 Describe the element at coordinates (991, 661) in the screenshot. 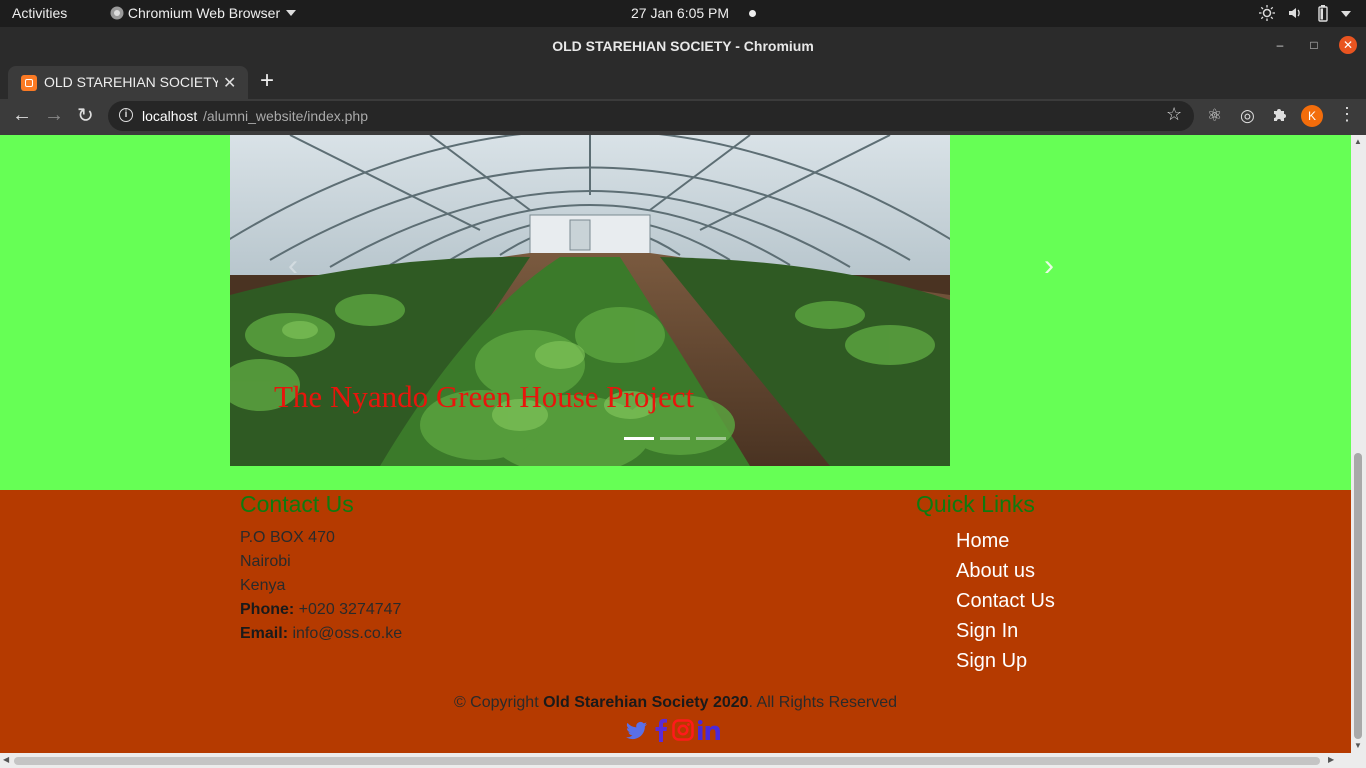

I see `quick-link-sign-up: Sign Up` at that location.